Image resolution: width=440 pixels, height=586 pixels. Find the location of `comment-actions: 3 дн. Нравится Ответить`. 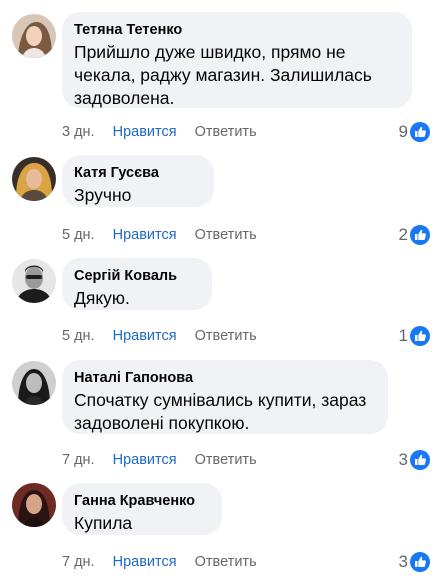

comment-actions: 3 дн. Нравится Ответить is located at coordinates (159, 132).